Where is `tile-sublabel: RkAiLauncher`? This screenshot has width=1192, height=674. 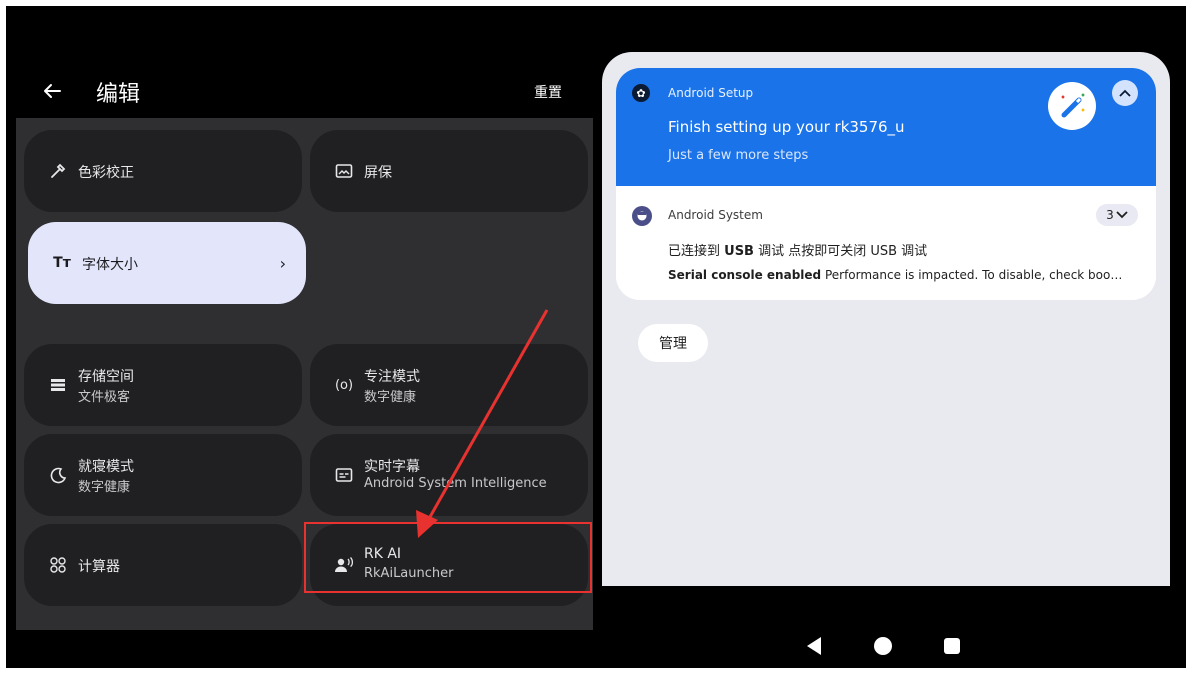 tile-sublabel: RkAiLauncher is located at coordinates (409, 573).